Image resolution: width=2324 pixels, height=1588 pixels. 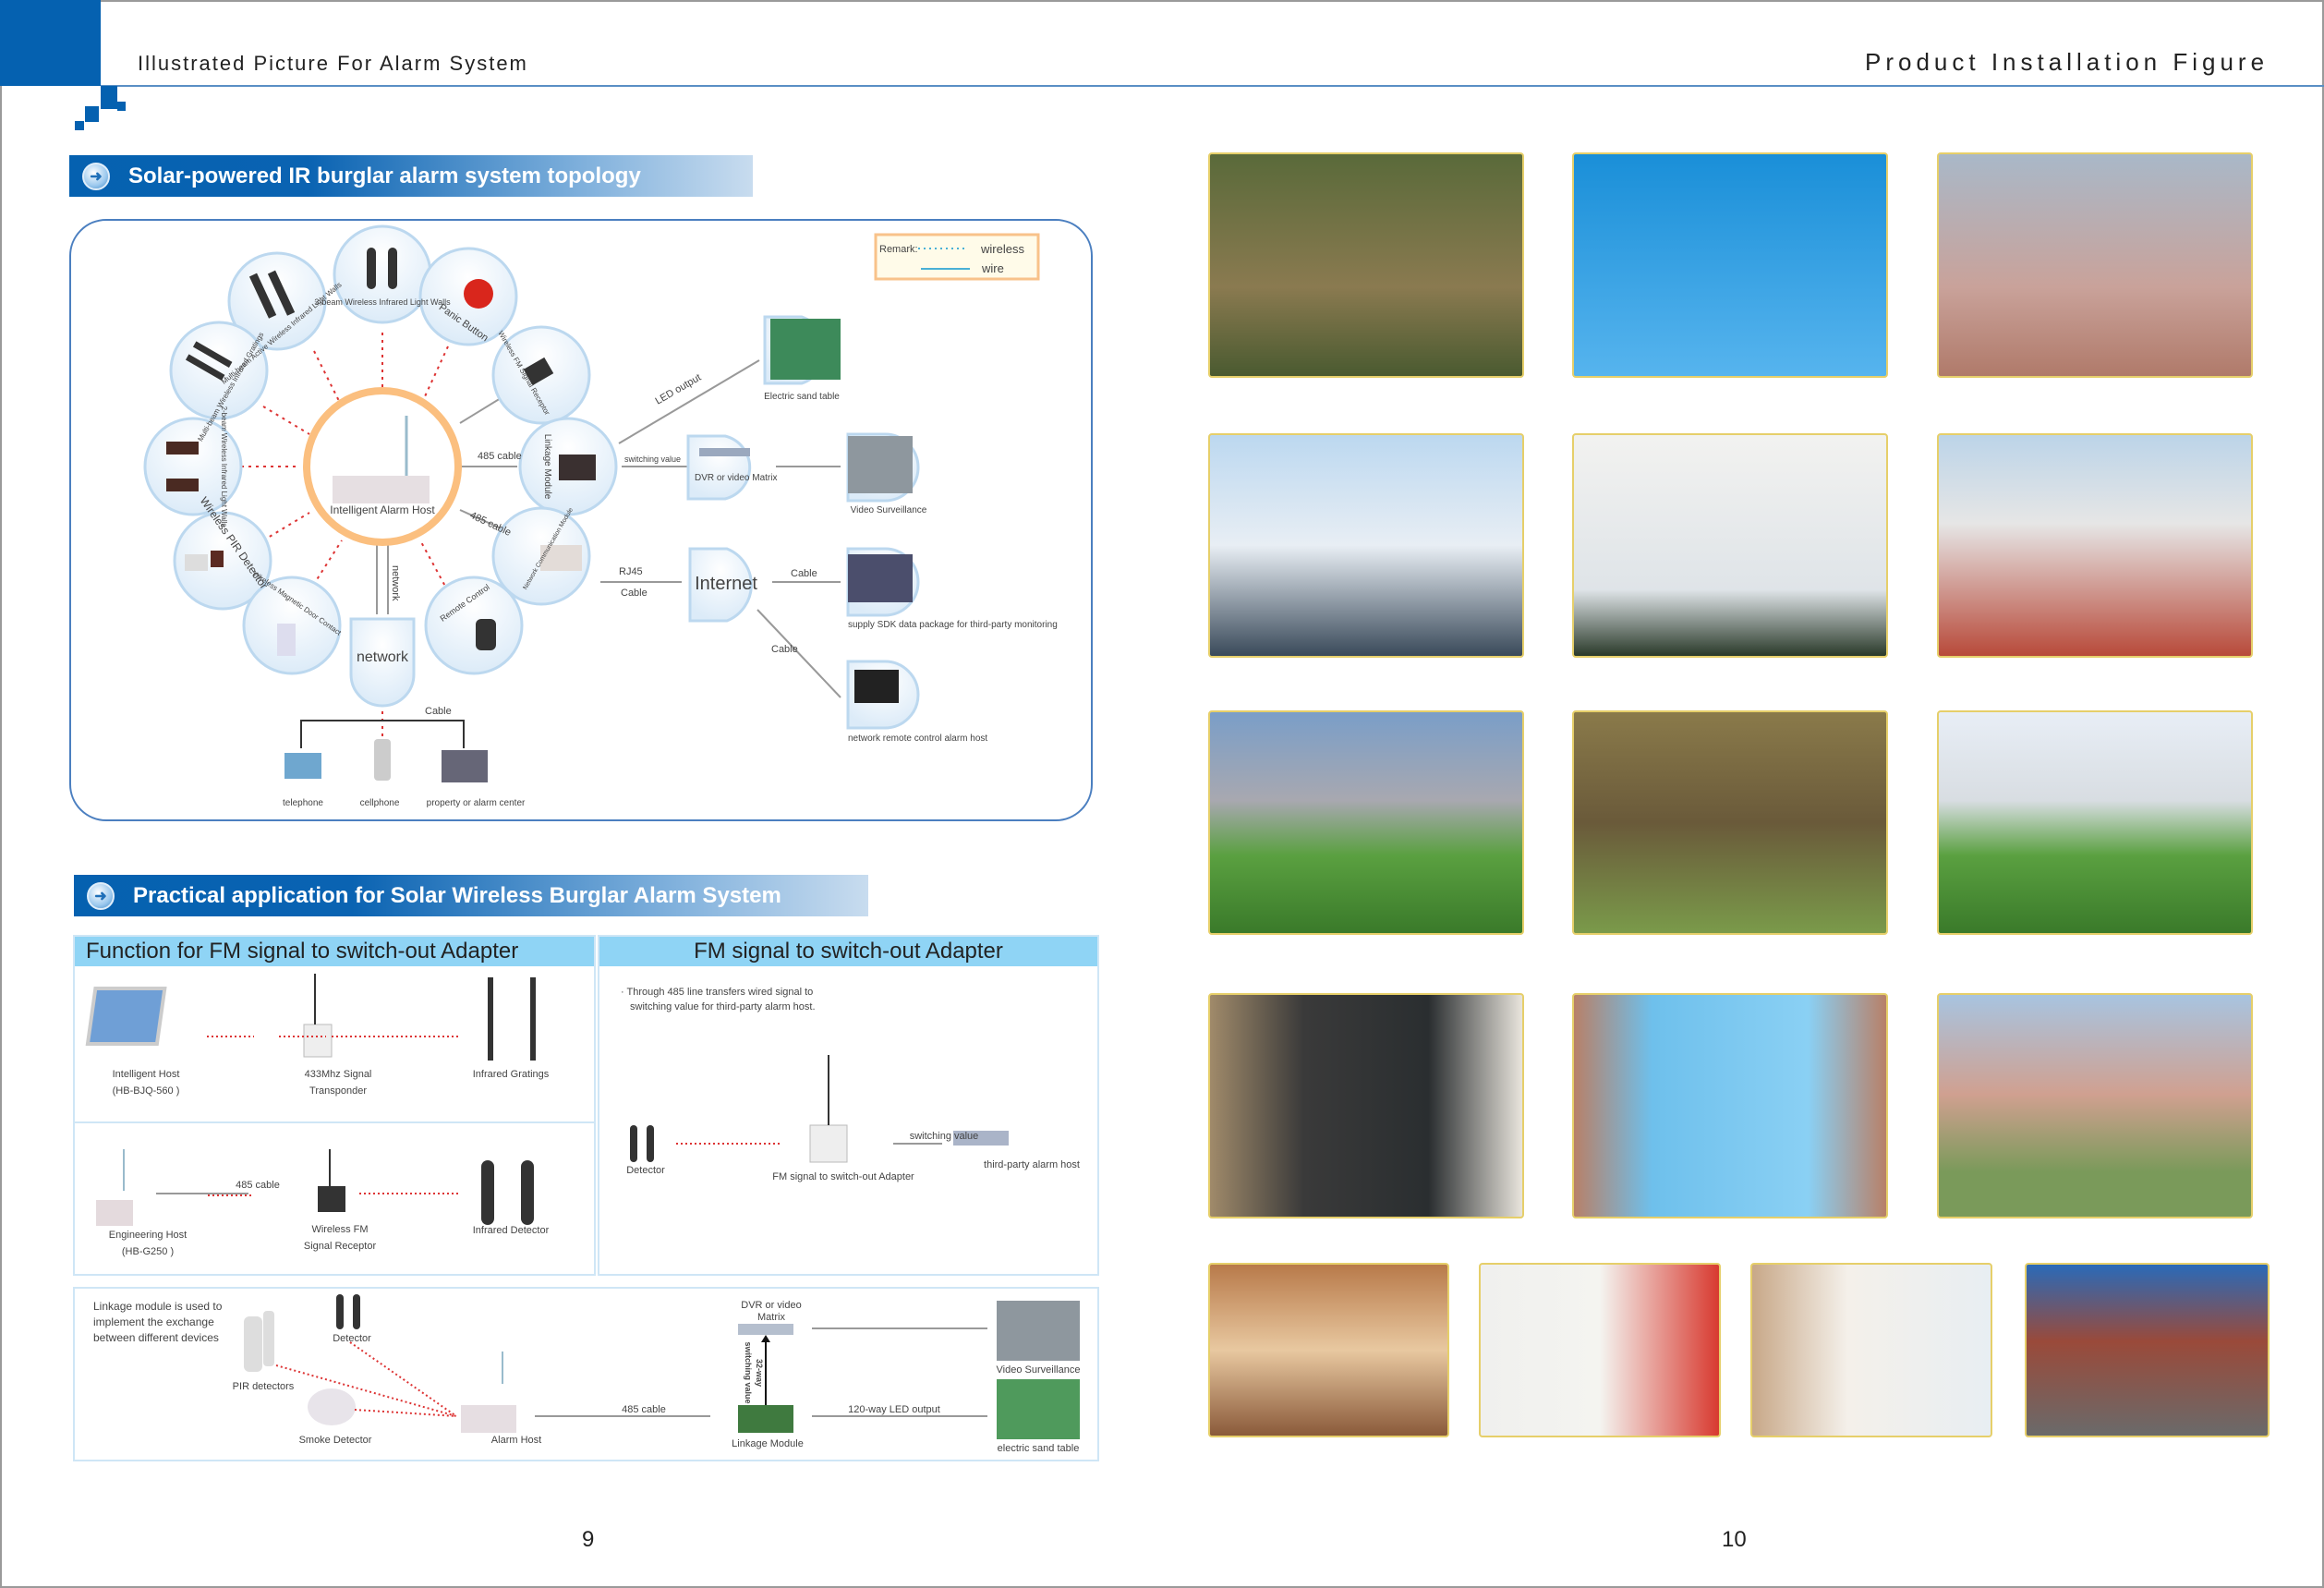 I want to click on svg-text: telephone, so click(x=303, y=803).